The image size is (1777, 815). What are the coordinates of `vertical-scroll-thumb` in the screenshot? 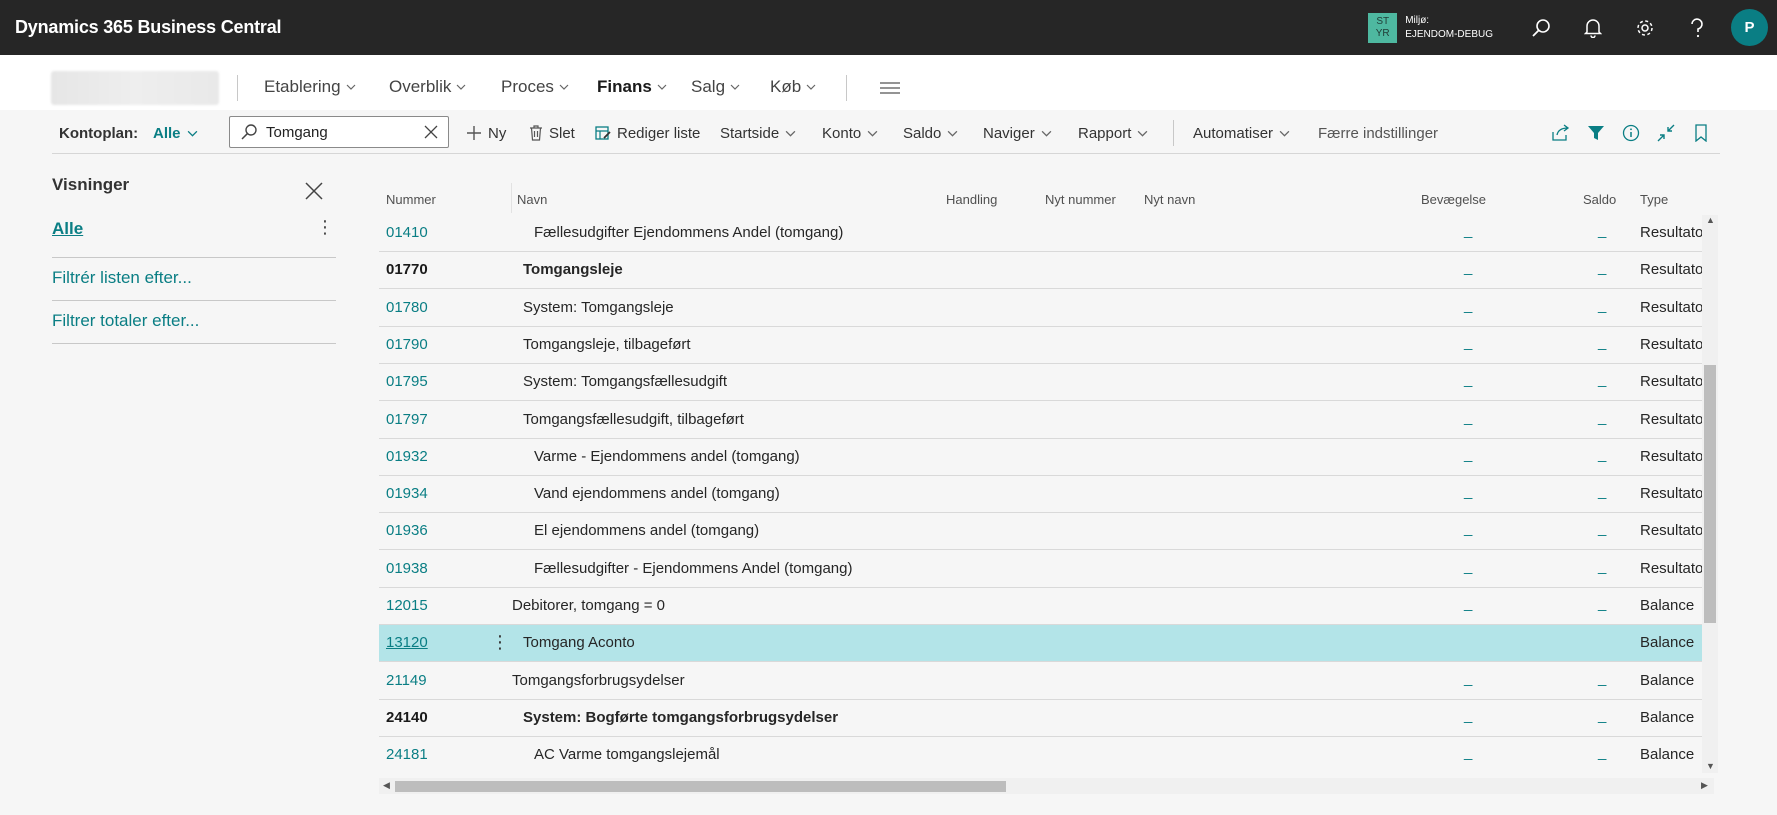 It's located at (1710, 494).